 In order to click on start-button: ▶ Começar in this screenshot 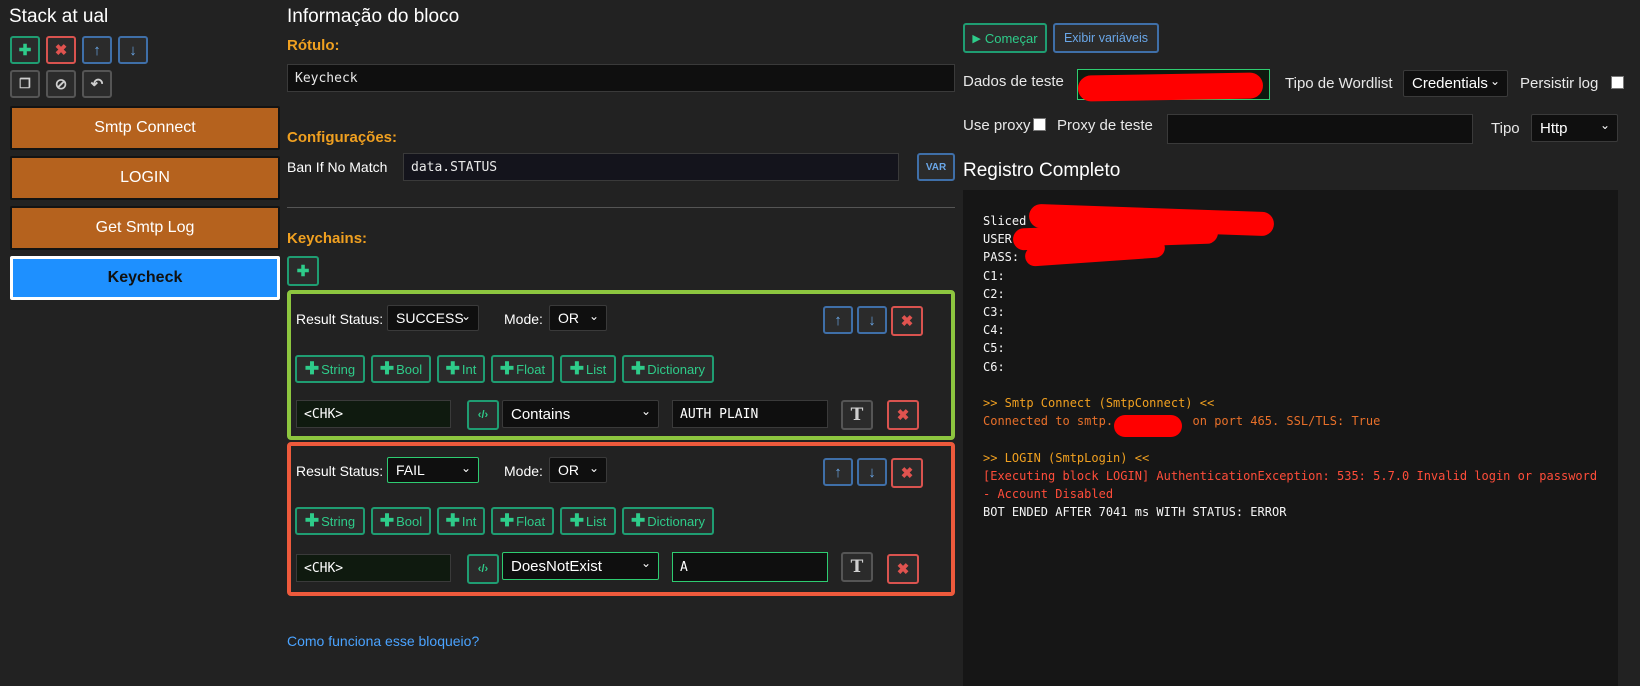, I will do `click(1005, 38)`.